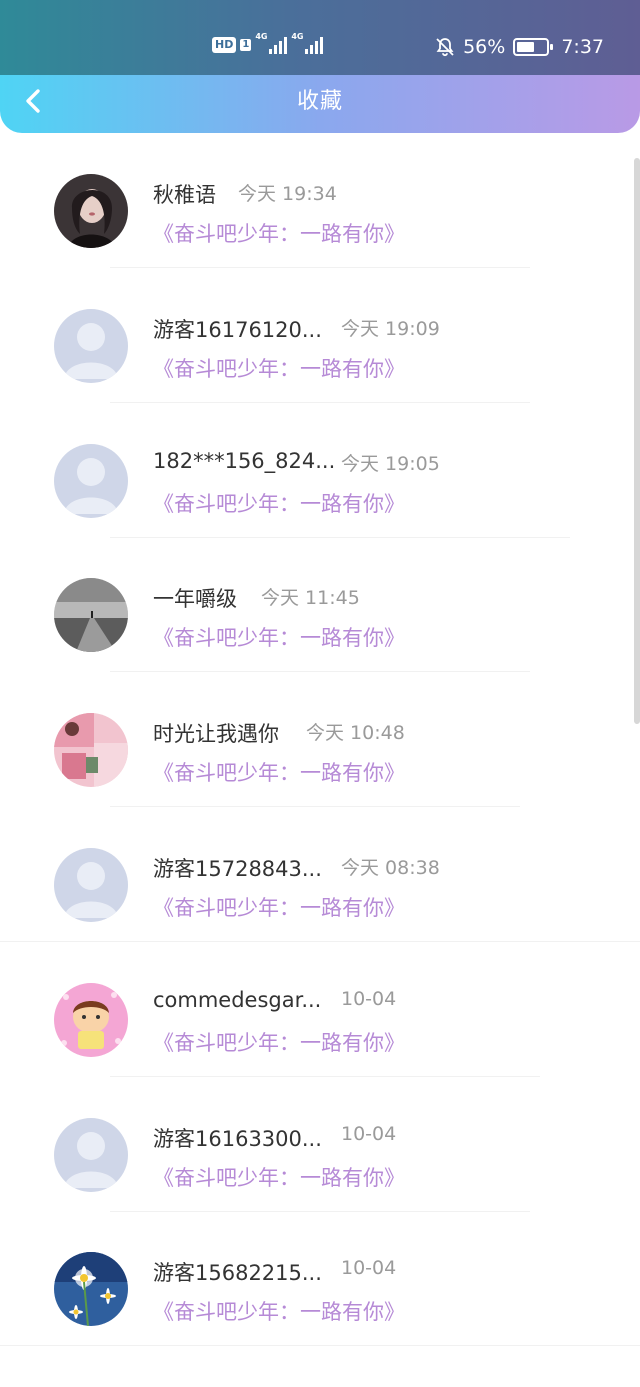 This screenshot has height=1387, width=640. Describe the element at coordinates (484, 47) in the screenshot. I see `battery-percent: 56%` at that location.